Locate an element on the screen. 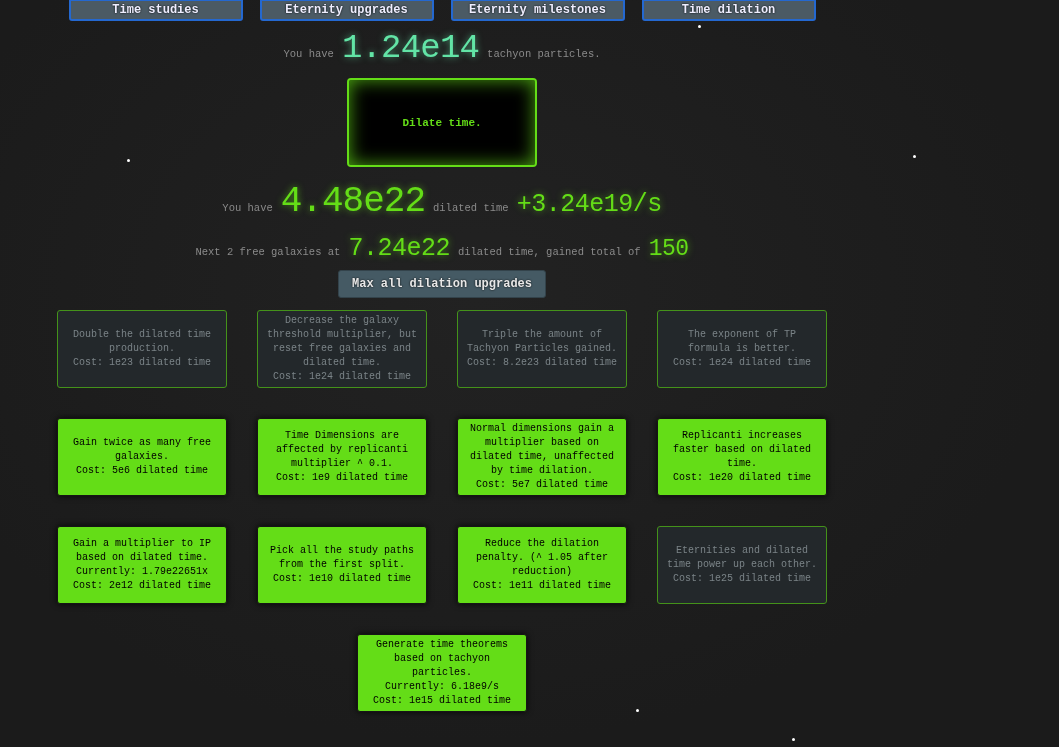 The width and height of the screenshot is (1059, 747). tachyon-count: 1.24e14 is located at coordinates (410, 48).